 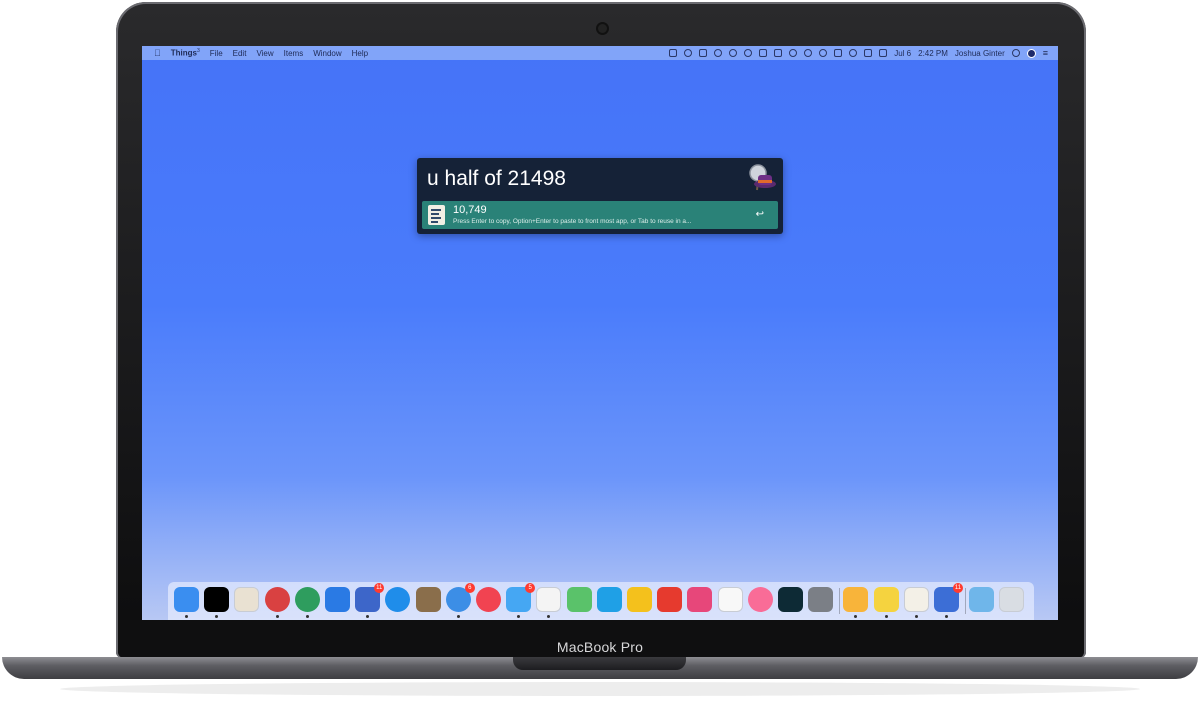 What do you see at coordinates (760, 599) in the screenshot?
I see `itunes-icon` at bounding box center [760, 599].